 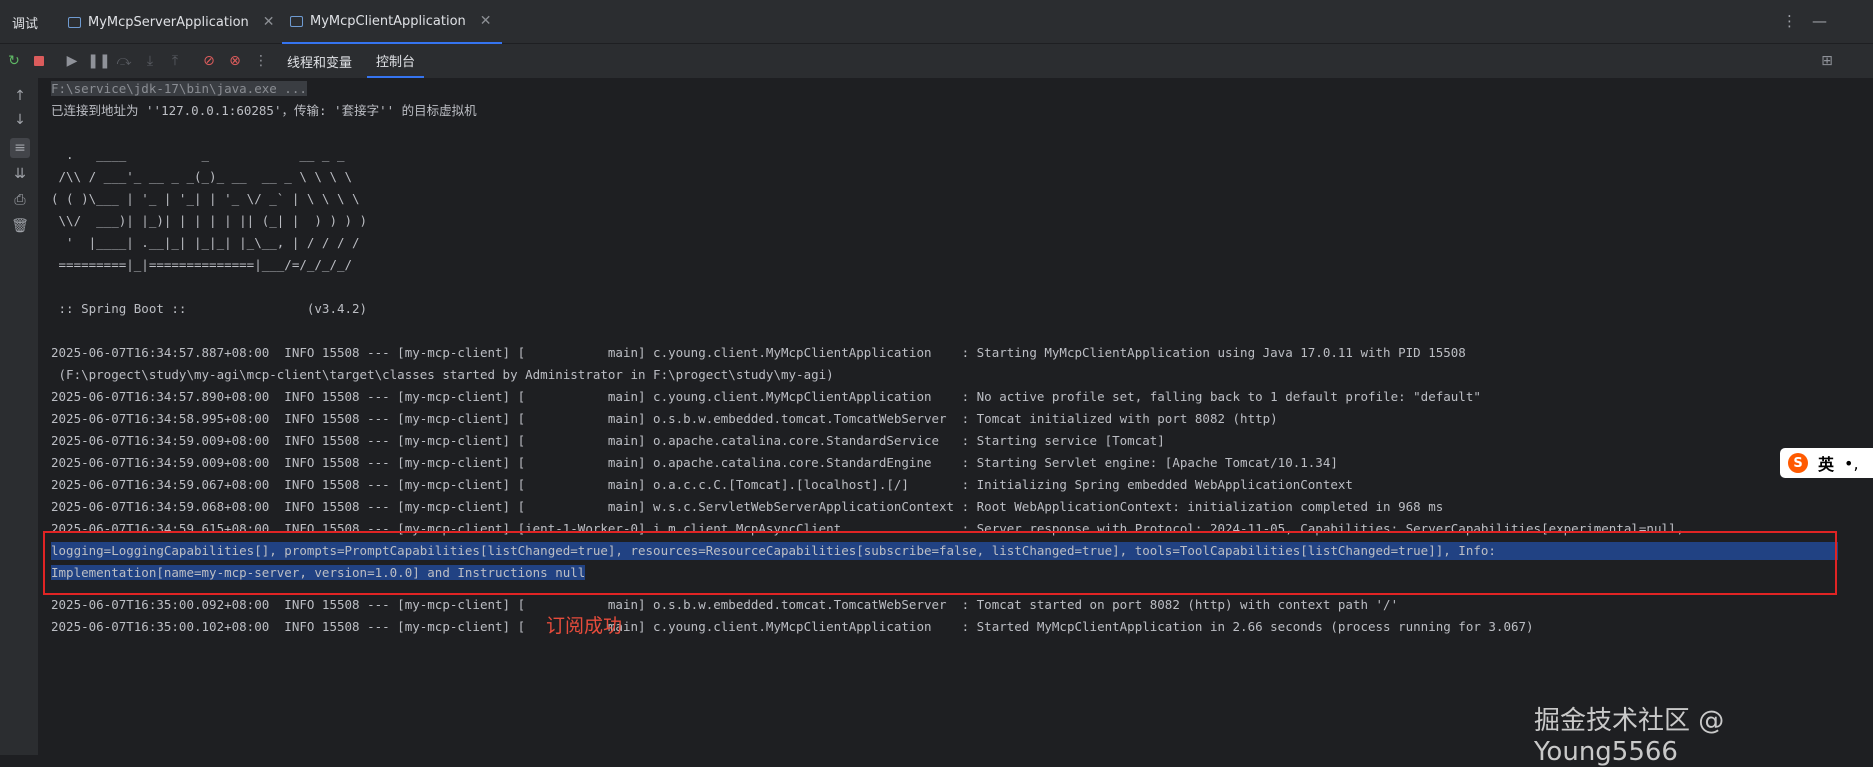 What do you see at coordinates (1789, 21) in the screenshot?
I see `more-options-icon: ⋮` at bounding box center [1789, 21].